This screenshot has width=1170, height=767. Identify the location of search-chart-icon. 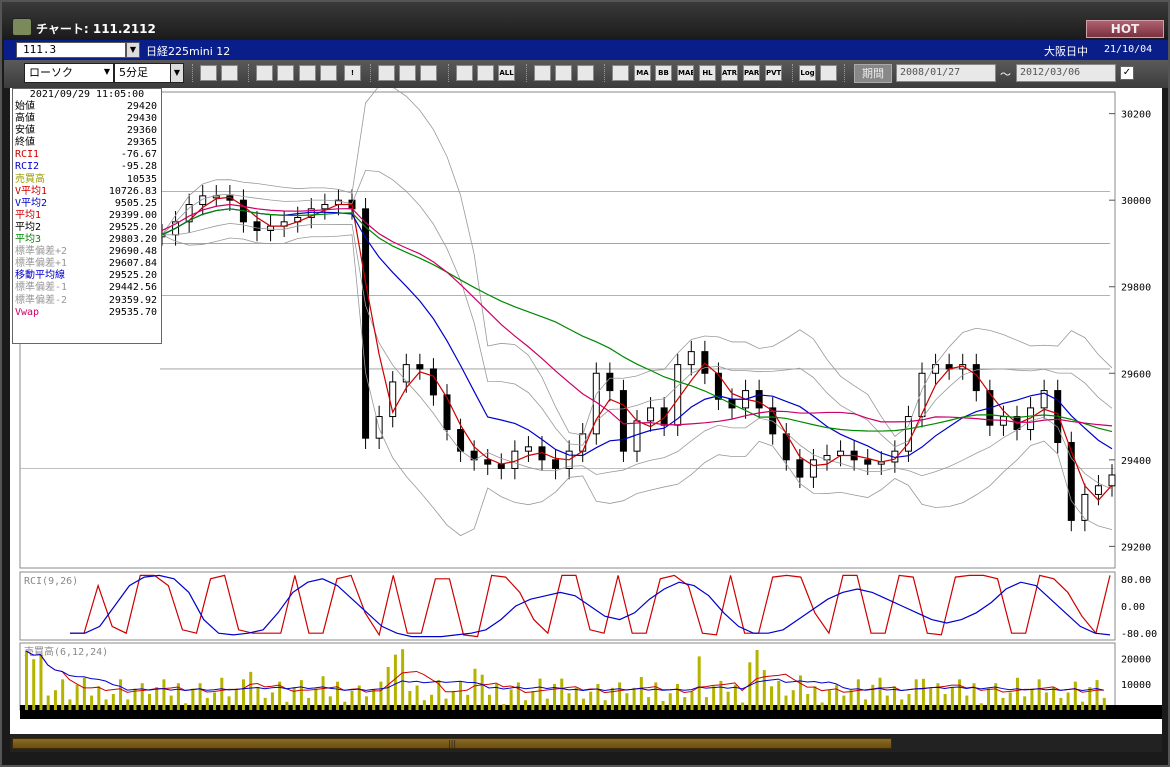
(285, 73).